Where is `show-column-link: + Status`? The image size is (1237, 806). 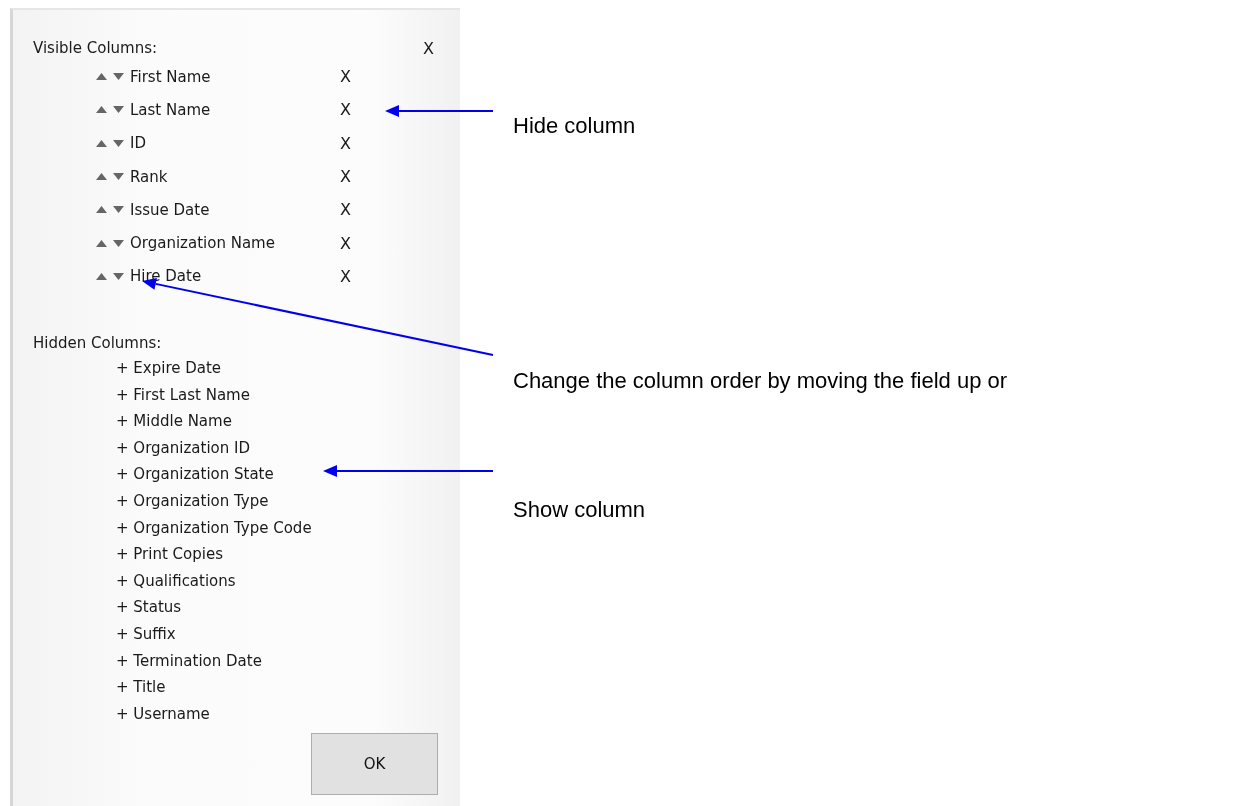 show-column-link: + Status is located at coordinates (149, 607).